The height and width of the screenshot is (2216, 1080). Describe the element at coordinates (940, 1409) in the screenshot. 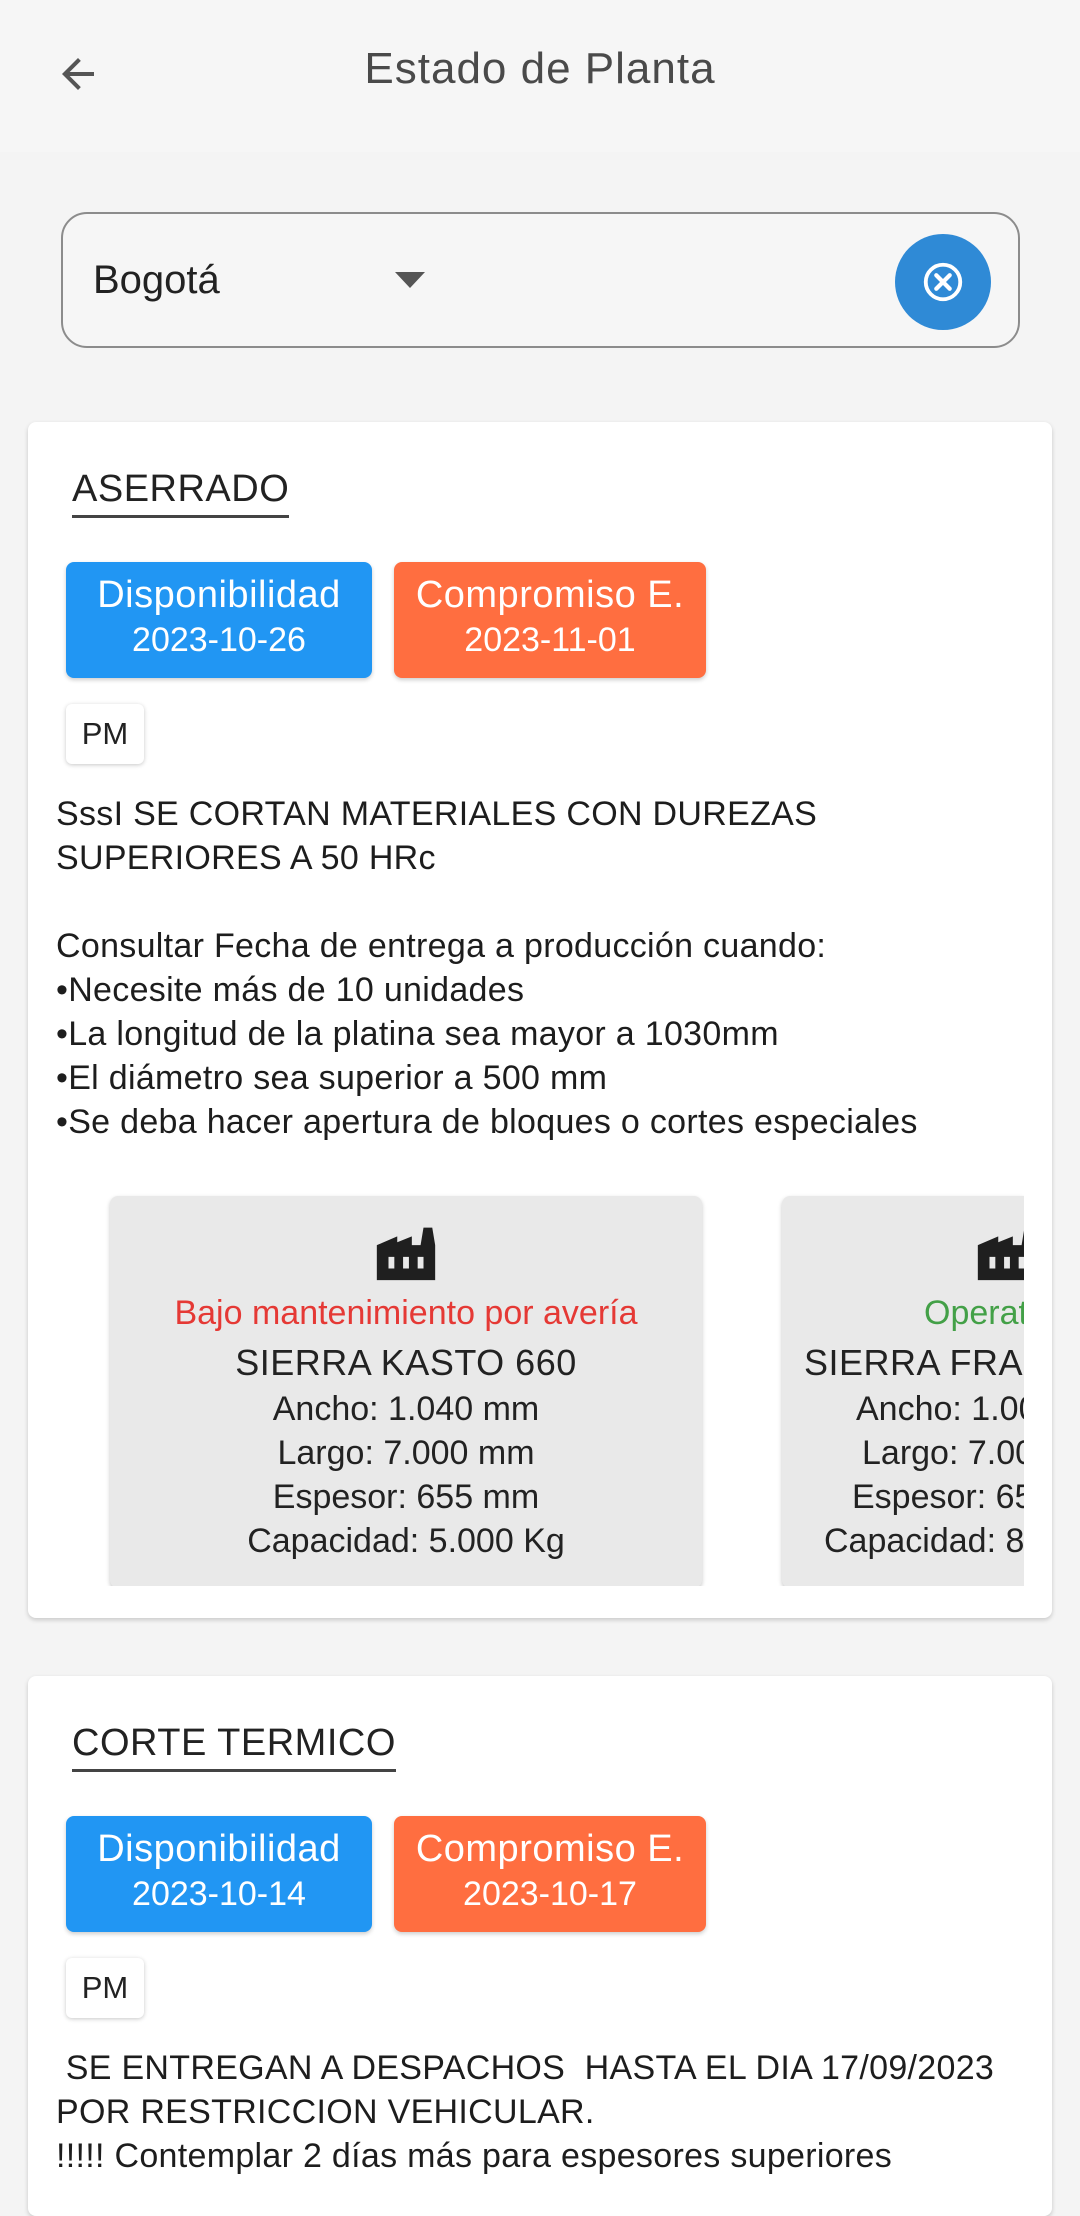

I see `machine-width: Ancho: 1.00` at that location.